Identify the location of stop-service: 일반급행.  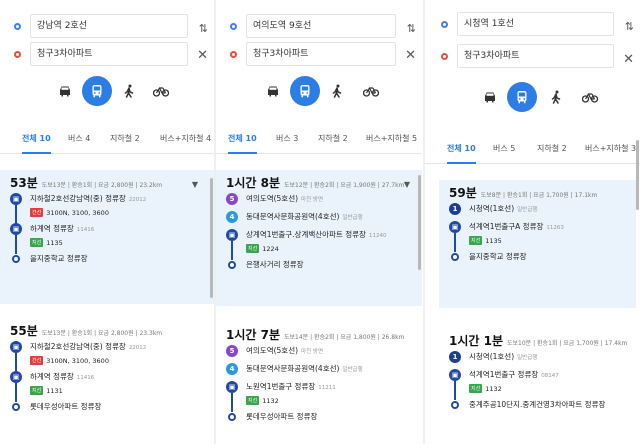
(527, 210).